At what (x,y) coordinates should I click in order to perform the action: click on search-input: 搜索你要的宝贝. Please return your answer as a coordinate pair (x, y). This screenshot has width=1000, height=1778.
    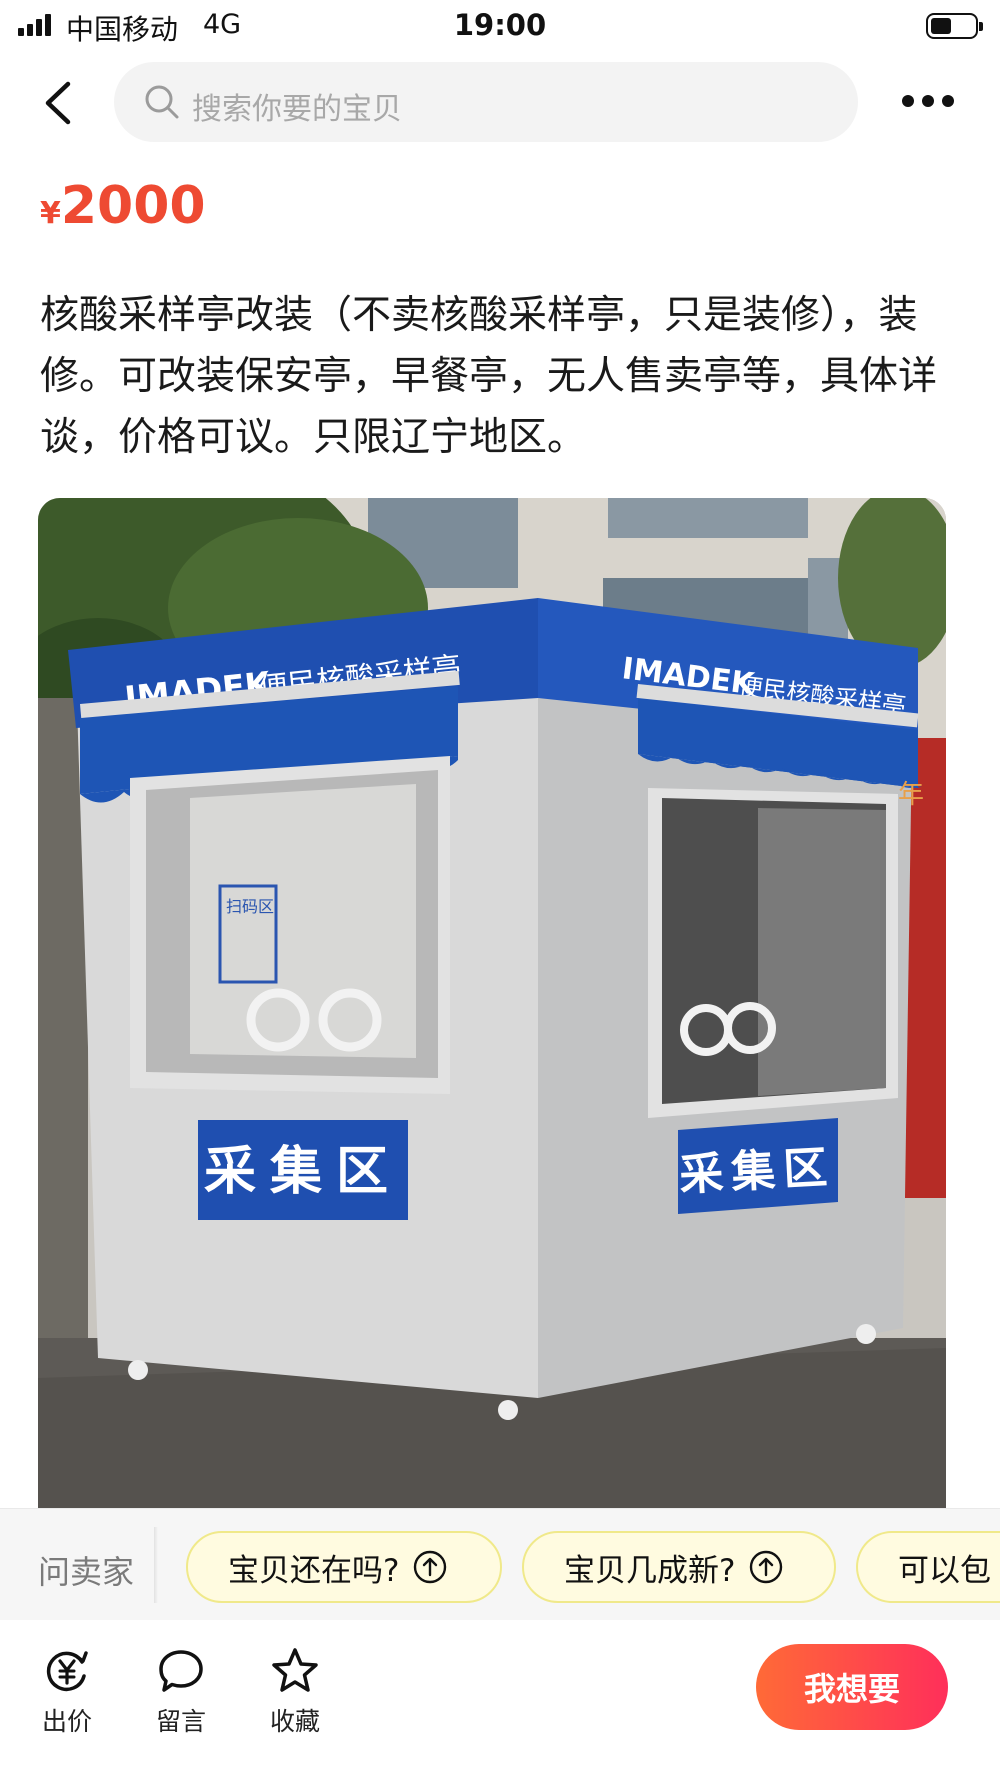
    Looking at the image, I should click on (486, 102).